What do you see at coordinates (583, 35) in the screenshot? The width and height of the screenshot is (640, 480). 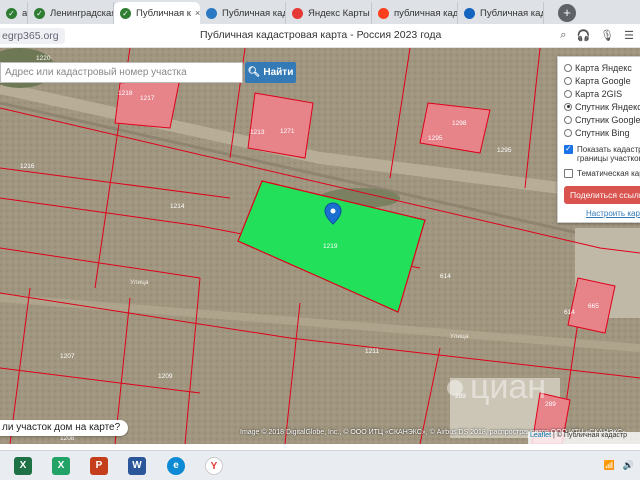 I see `headphones-icon: 🎧` at bounding box center [583, 35].